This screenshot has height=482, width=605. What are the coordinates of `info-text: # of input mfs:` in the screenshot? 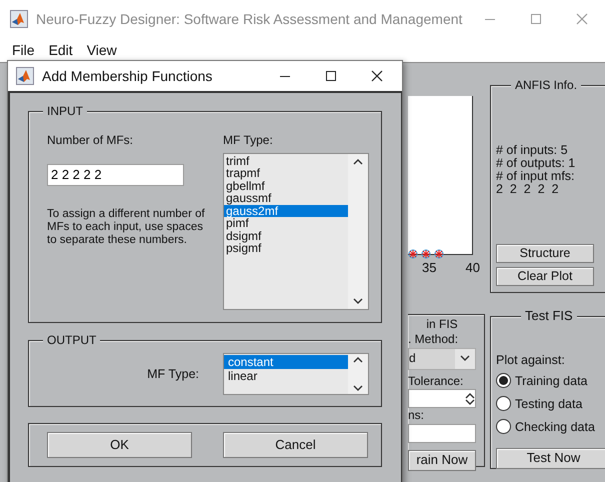 It's located at (536, 176).